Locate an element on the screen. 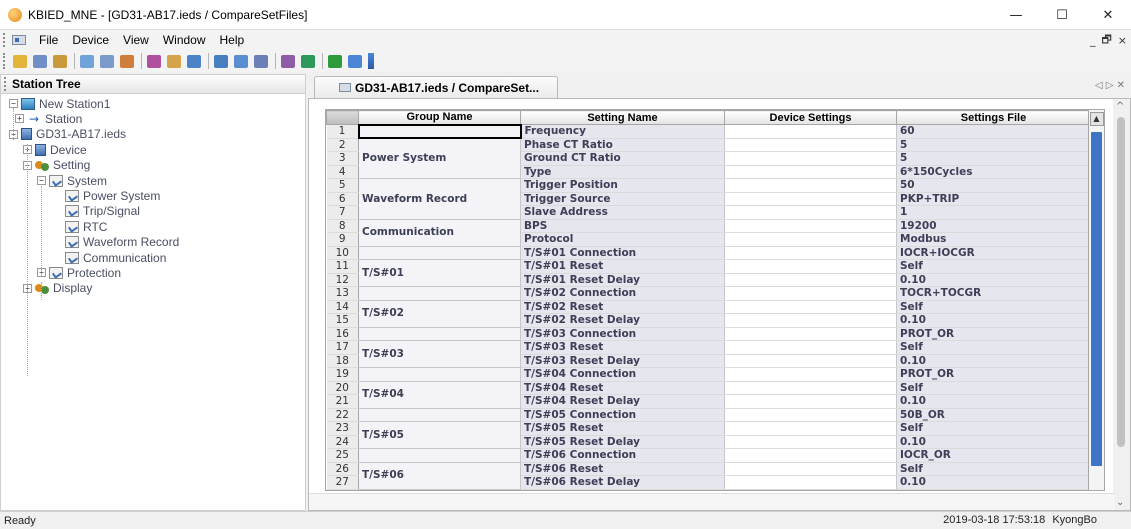  tree-node-protection: + Protection is located at coordinates (79, 272).